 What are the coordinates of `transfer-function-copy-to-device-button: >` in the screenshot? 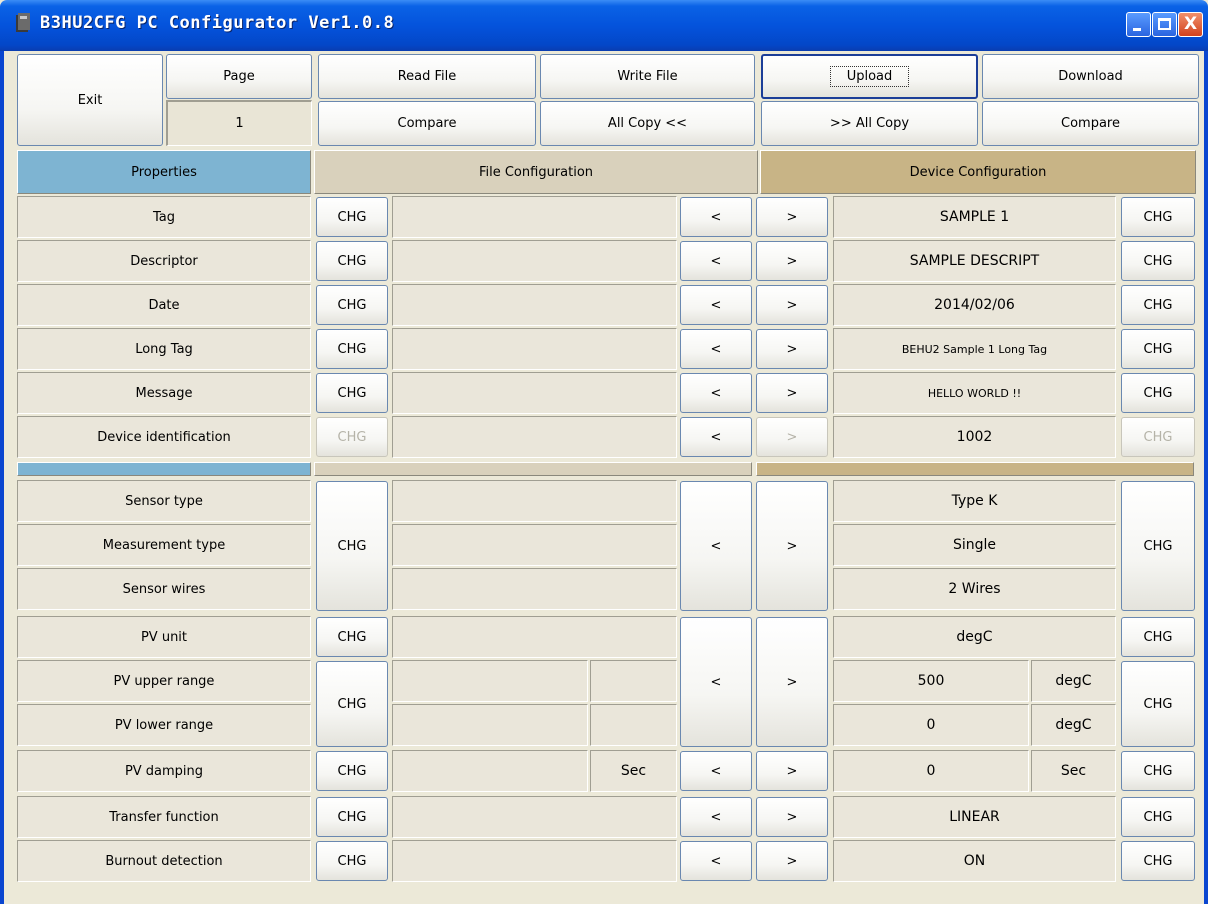 It's located at (792, 817).